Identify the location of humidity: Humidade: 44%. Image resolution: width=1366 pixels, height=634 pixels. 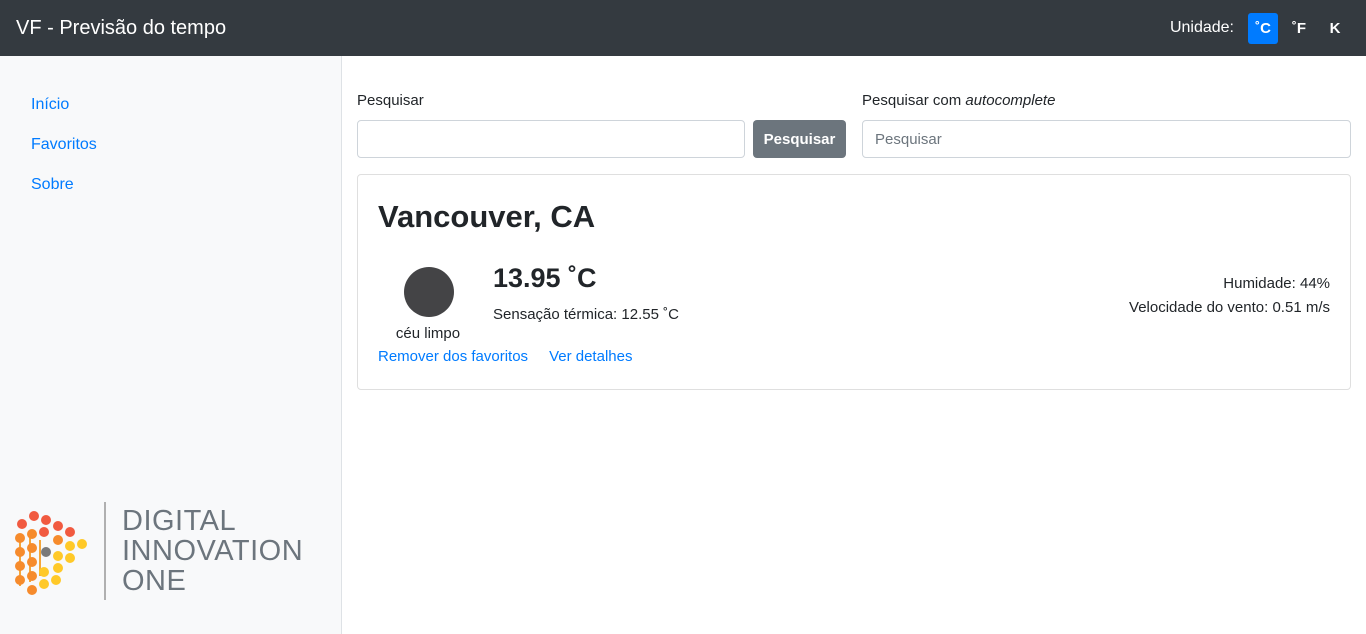
(1276, 283).